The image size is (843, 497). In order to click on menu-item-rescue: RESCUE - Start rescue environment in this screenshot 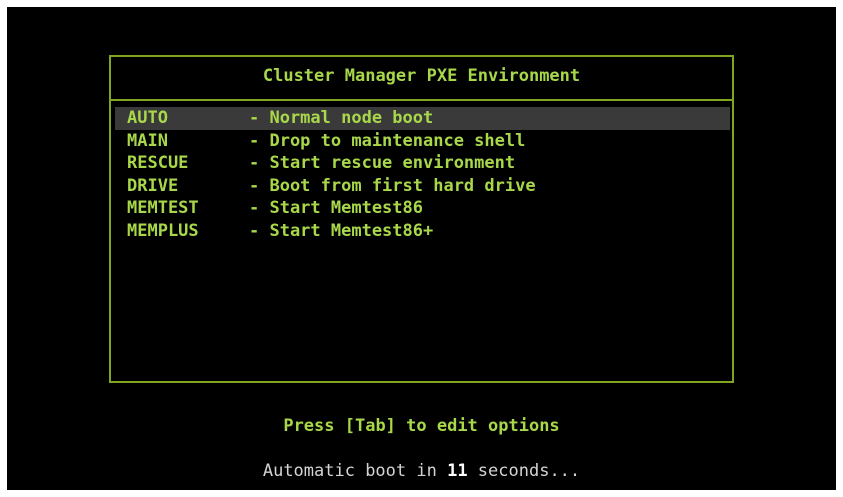, I will do `click(422, 163)`.